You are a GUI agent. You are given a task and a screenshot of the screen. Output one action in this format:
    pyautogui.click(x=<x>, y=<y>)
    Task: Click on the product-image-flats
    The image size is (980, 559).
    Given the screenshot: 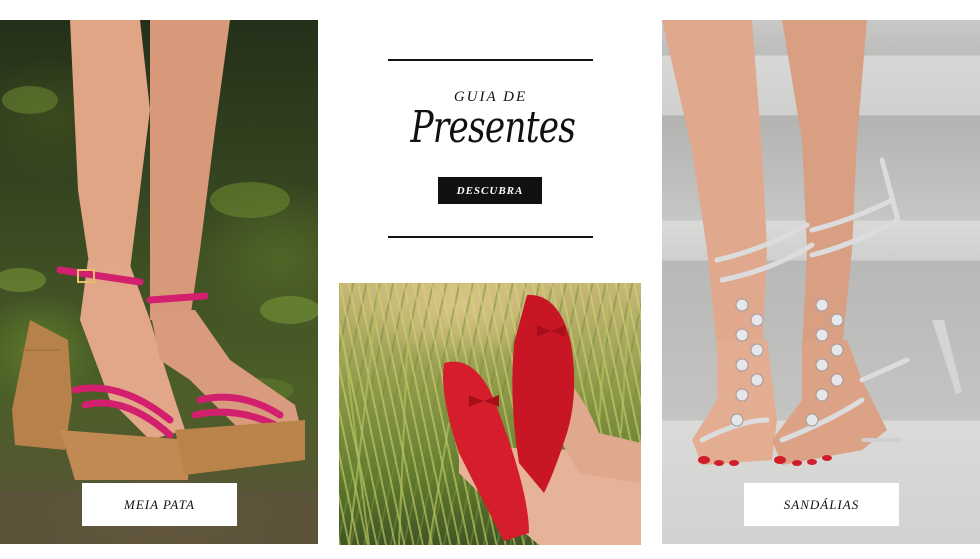 What is the action you would take?
    pyautogui.click(x=490, y=414)
    